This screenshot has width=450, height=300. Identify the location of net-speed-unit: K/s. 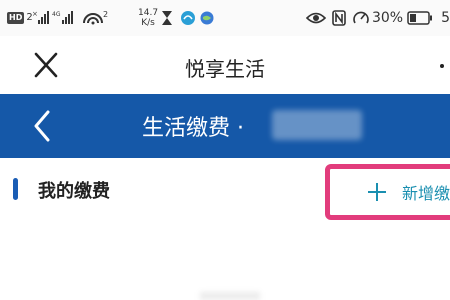
(148, 23).